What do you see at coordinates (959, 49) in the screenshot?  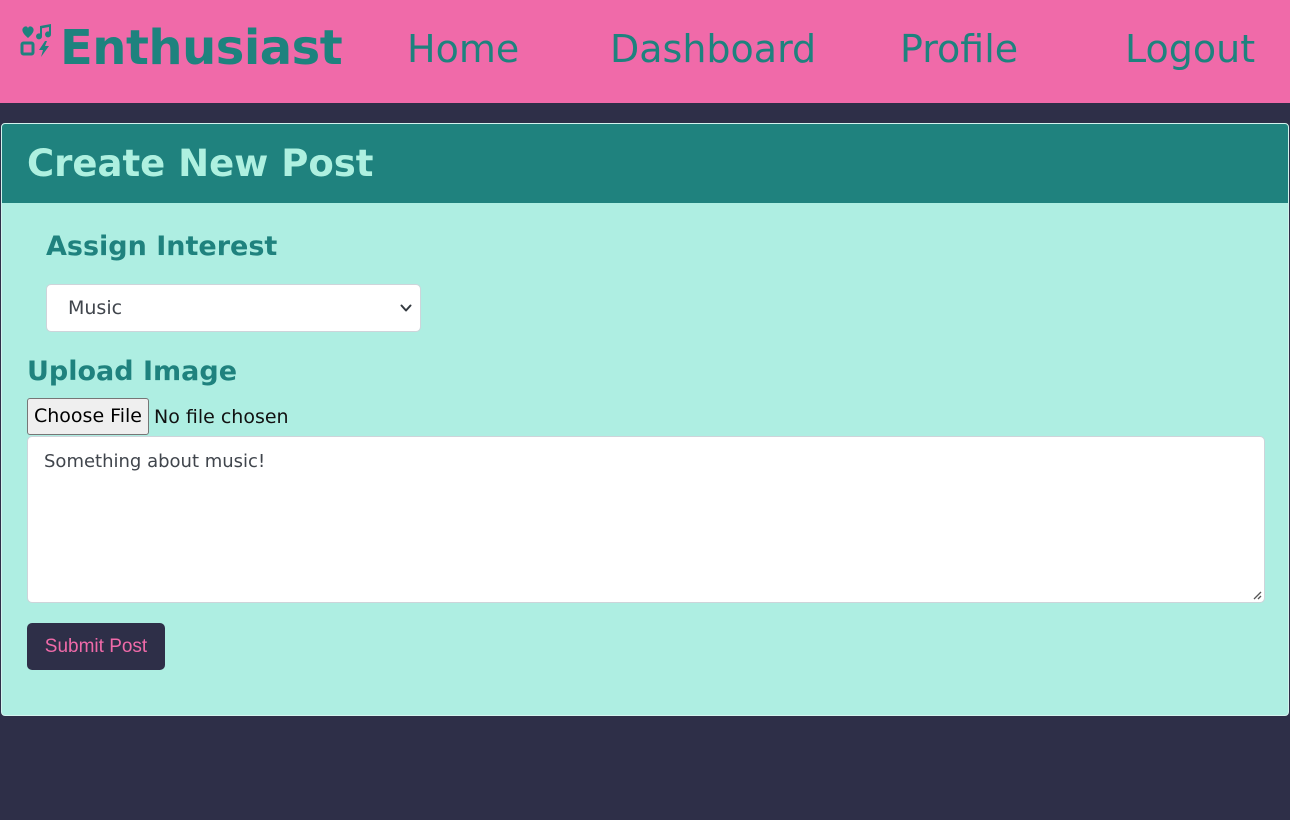 I see `nav-profile: Profile` at bounding box center [959, 49].